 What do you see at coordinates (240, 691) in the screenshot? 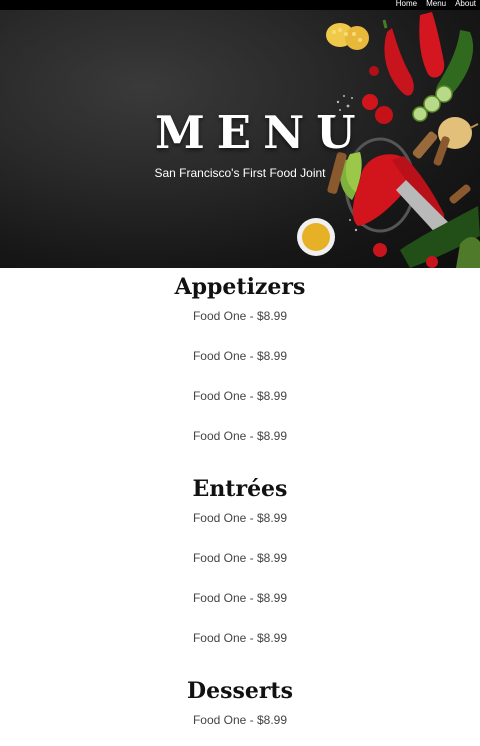
I see `section-title: Desserts` at bounding box center [240, 691].